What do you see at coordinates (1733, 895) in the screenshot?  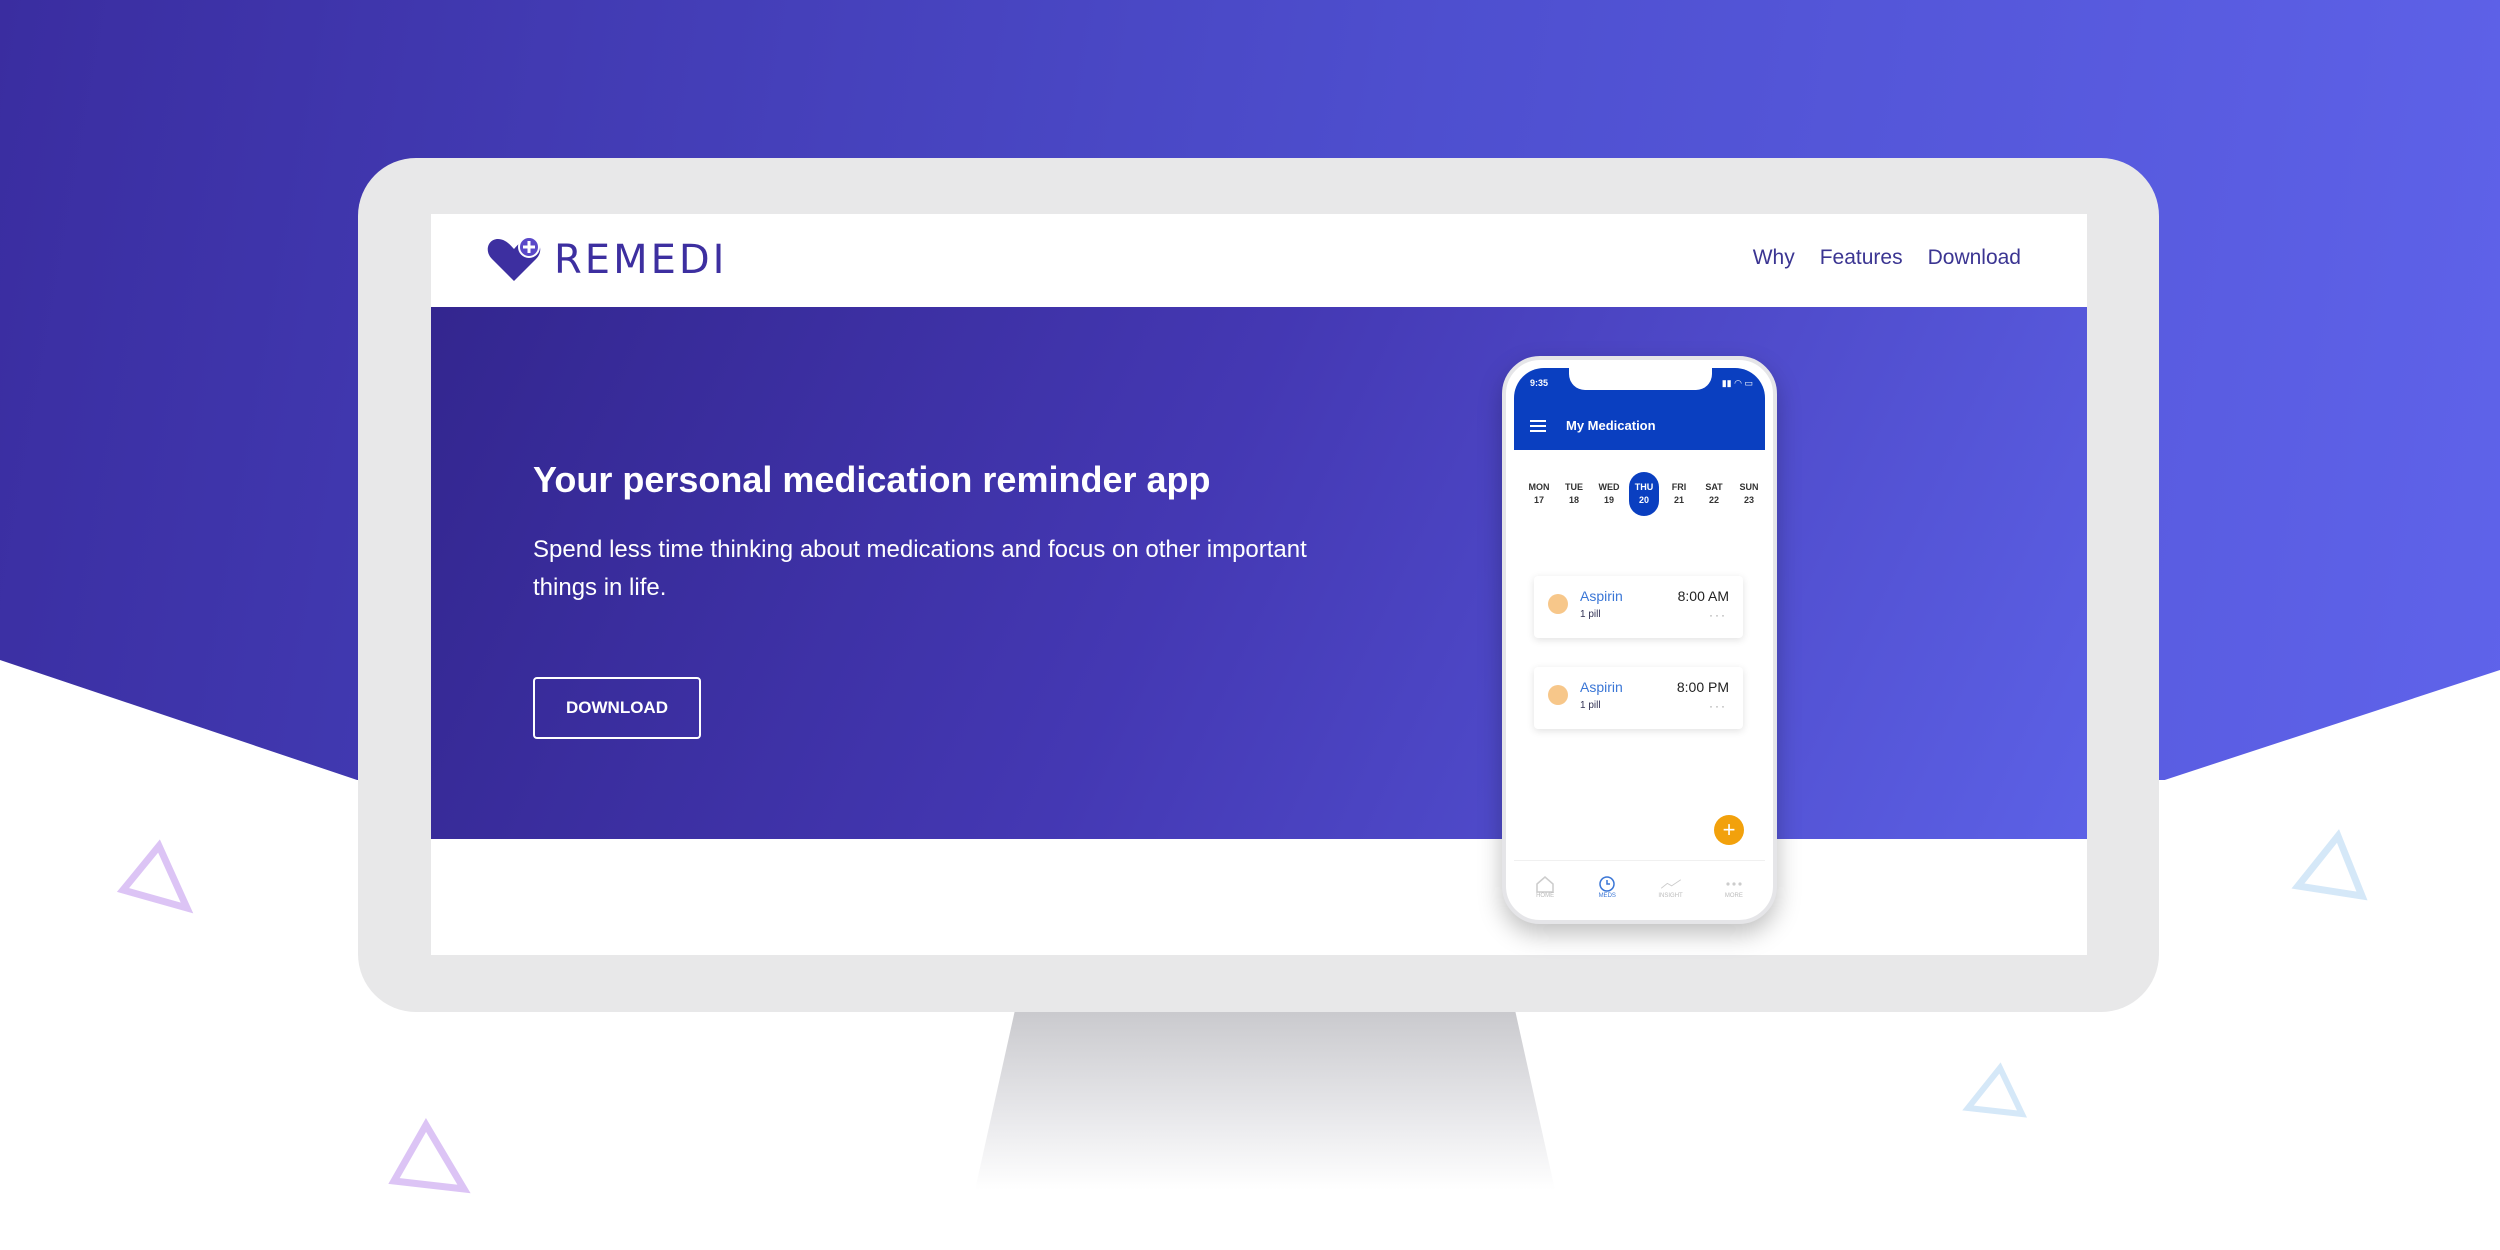 I see `tab-label: MORE` at bounding box center [1733, 895].